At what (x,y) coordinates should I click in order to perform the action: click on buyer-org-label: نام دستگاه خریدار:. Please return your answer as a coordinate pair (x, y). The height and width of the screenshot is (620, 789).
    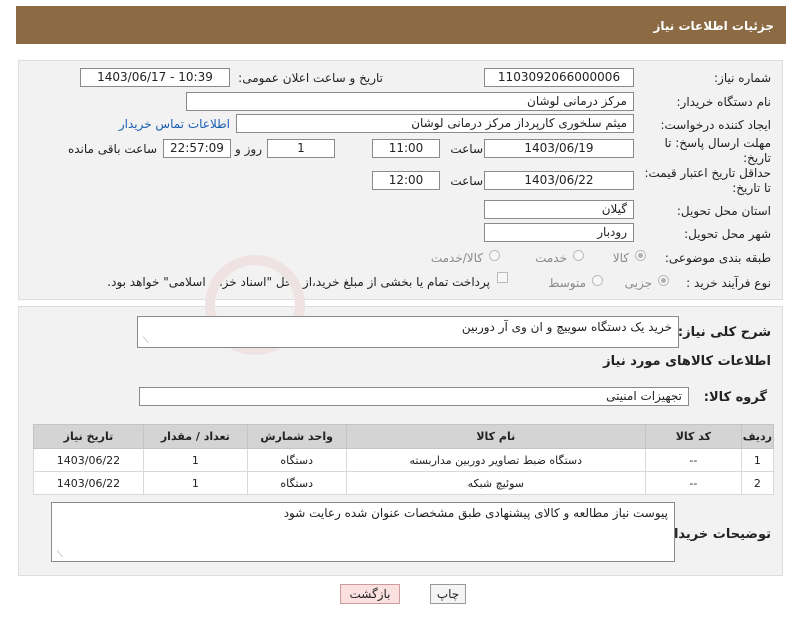
    Looking at the image, I should click on (724, 102).